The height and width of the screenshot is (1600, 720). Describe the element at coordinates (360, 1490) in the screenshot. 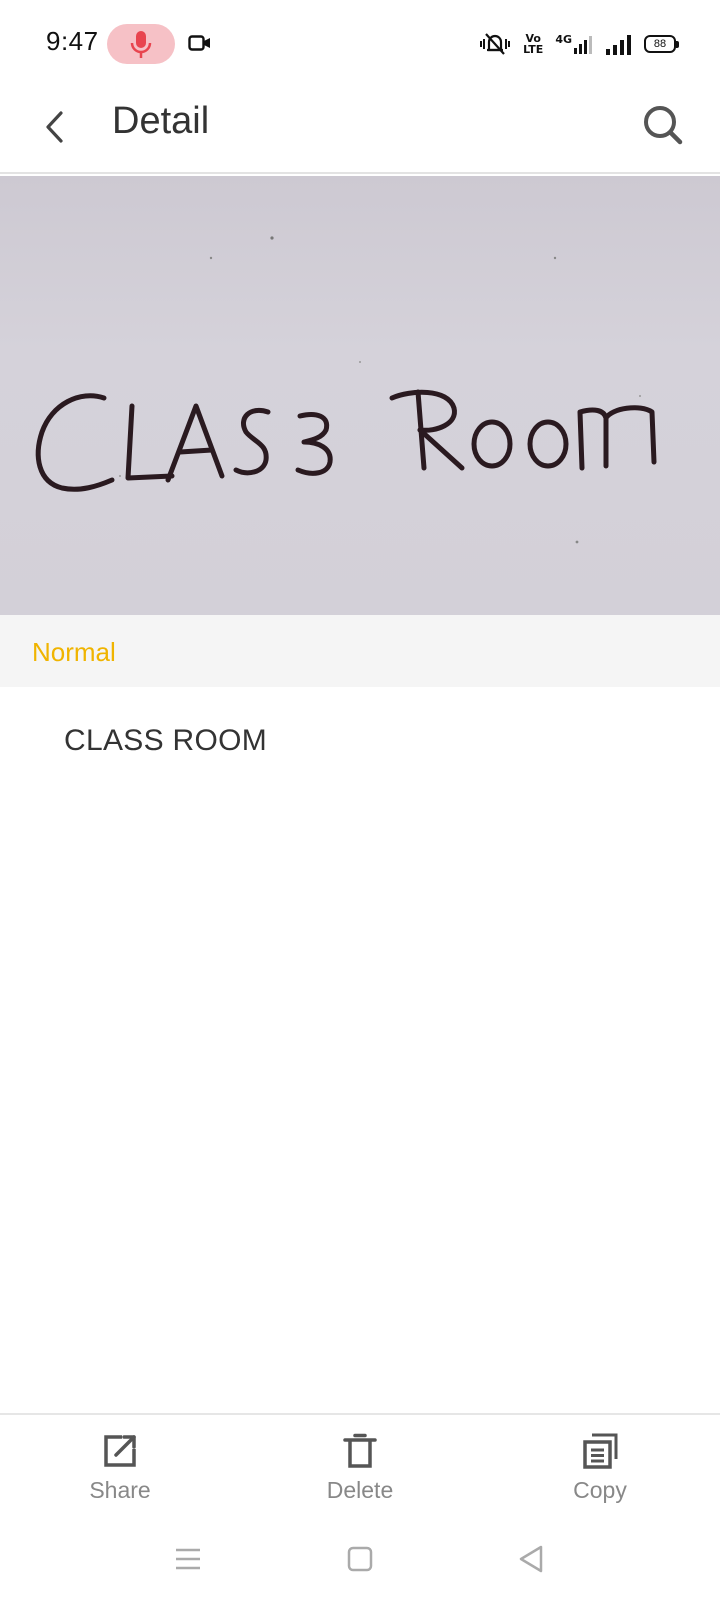

I see `delete-label: Delete` at that location.